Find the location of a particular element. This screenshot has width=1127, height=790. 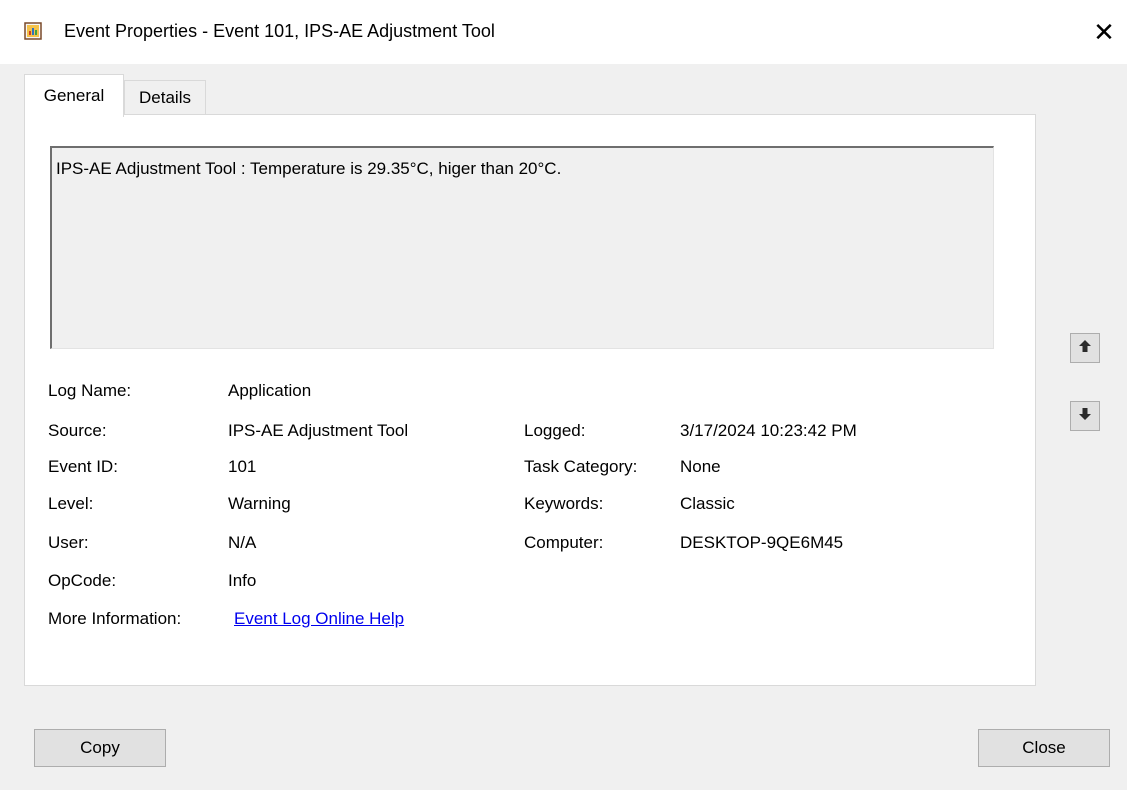

keywords-value: Classic is located at coordinates (707, 503).